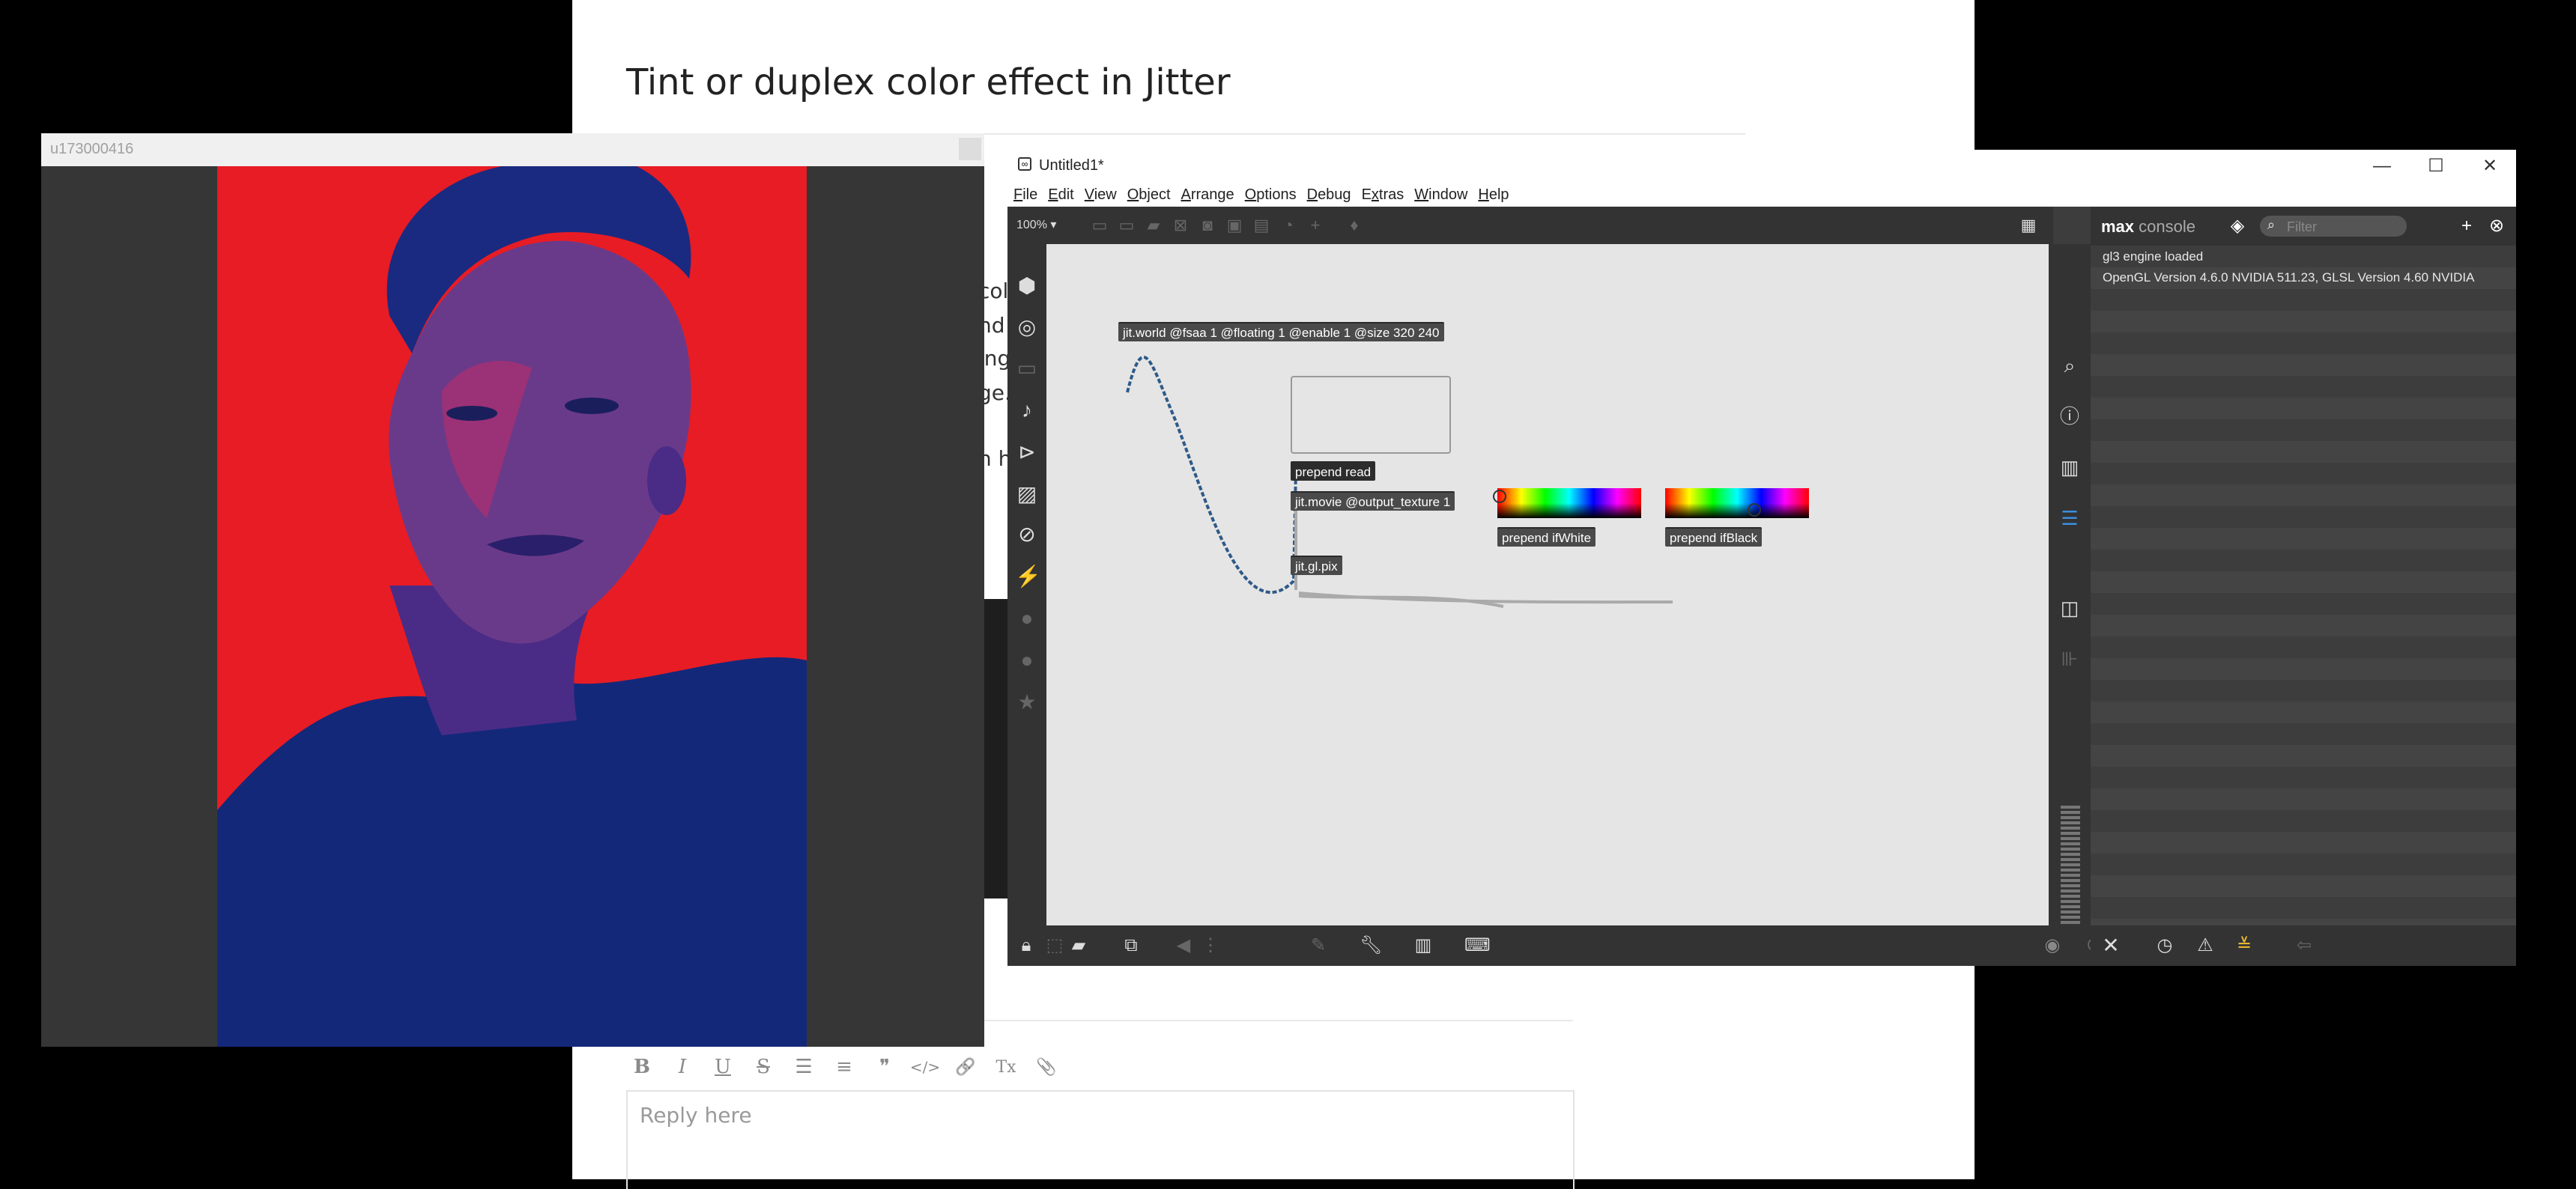  I want to click on keyboard-icon: ⌨, so click(1477, 945).